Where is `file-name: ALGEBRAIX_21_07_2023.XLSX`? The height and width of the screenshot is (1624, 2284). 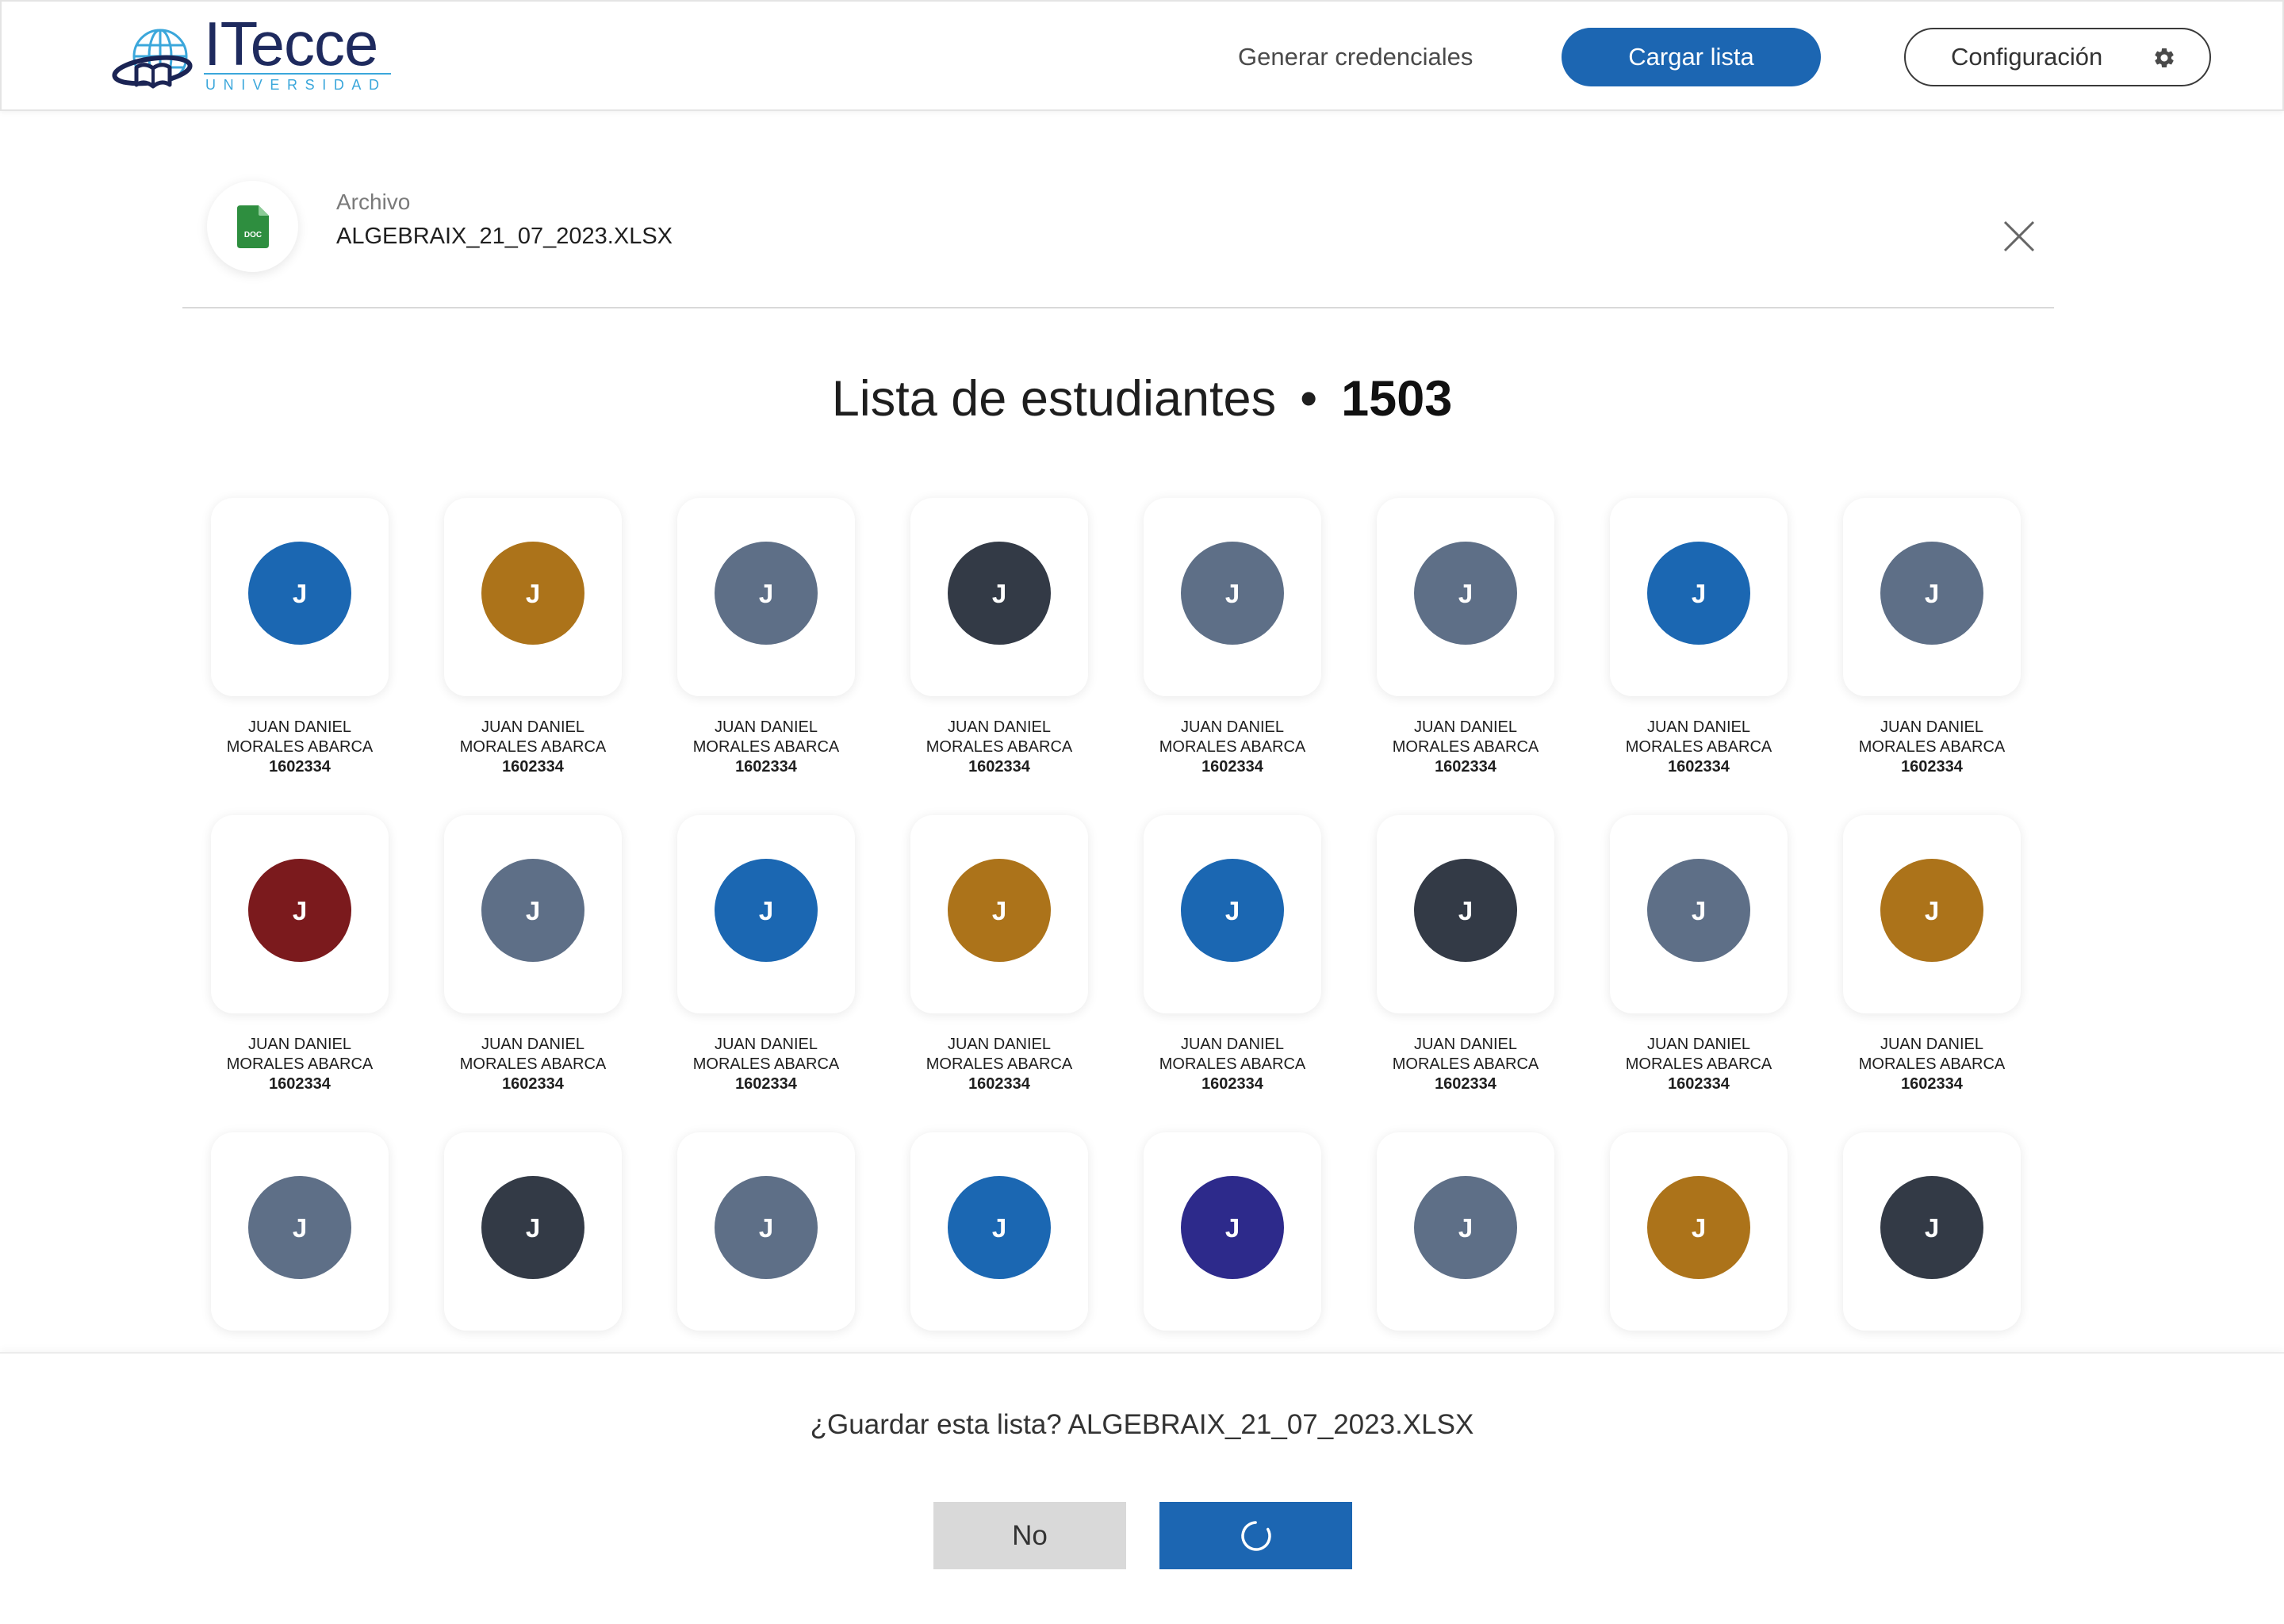
file-name: ALGEBRAIX_21_07_2023.XLSX is located at coordinates (504, 236).